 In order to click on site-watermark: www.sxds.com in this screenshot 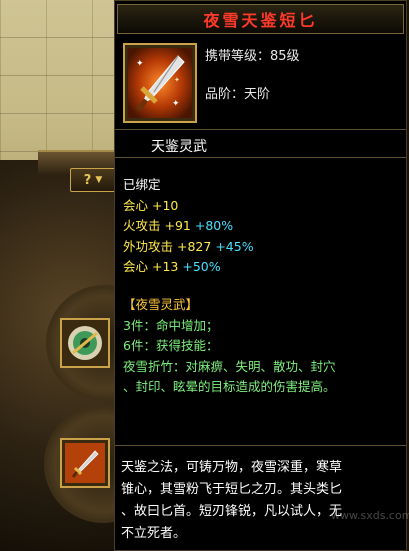, I will do `click(370, 515)`.